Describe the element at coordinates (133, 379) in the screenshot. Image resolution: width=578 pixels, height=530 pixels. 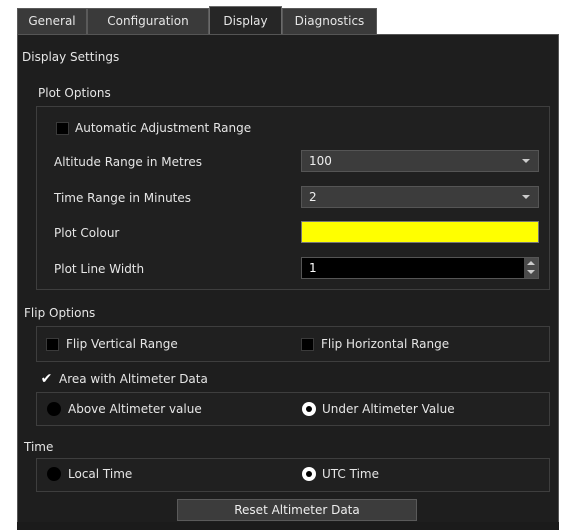
I see `area-altimeter-label: Area with Altimeter Data` at that location.